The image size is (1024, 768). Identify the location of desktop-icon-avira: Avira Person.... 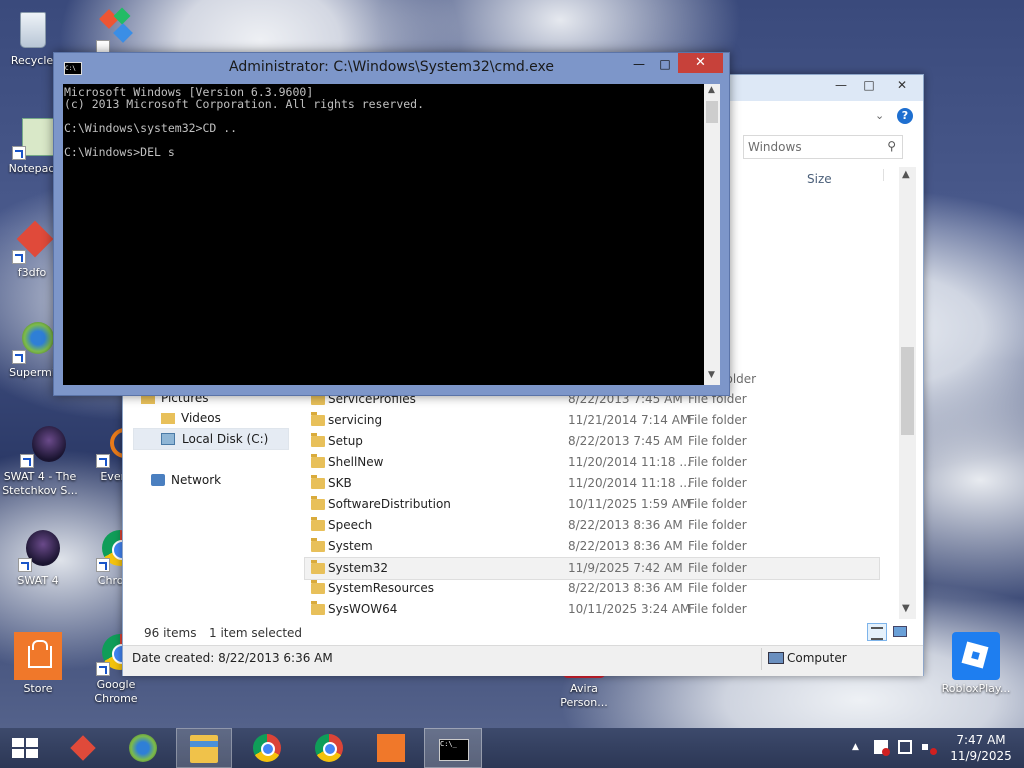
(584, 691).